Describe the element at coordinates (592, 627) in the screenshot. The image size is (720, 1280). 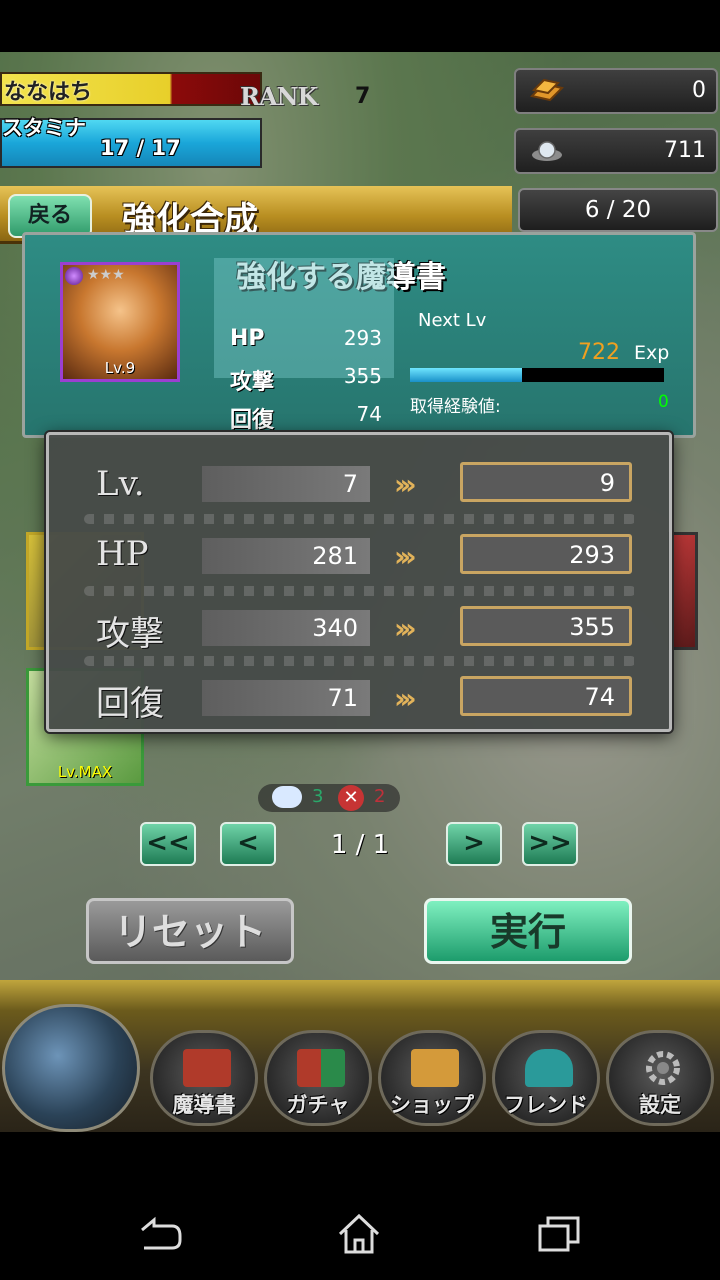
I see `new-value: 355` at that location.